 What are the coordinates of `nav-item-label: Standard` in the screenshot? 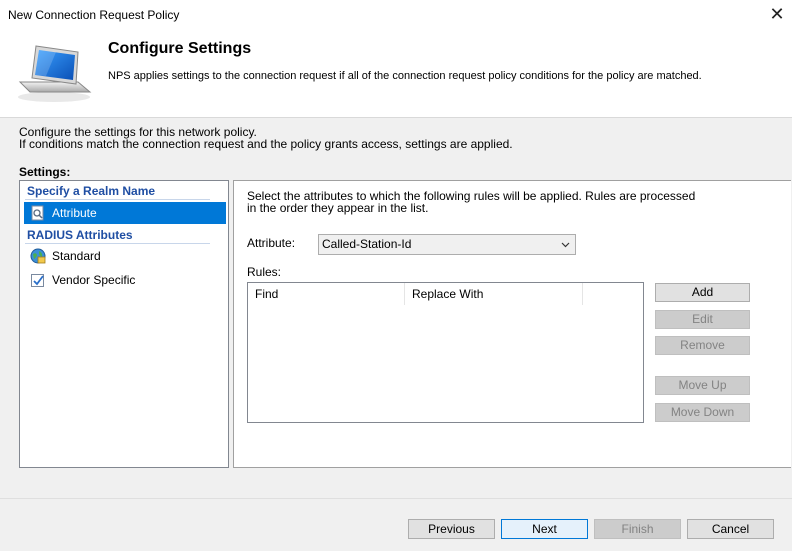 It's located at (76, 256).